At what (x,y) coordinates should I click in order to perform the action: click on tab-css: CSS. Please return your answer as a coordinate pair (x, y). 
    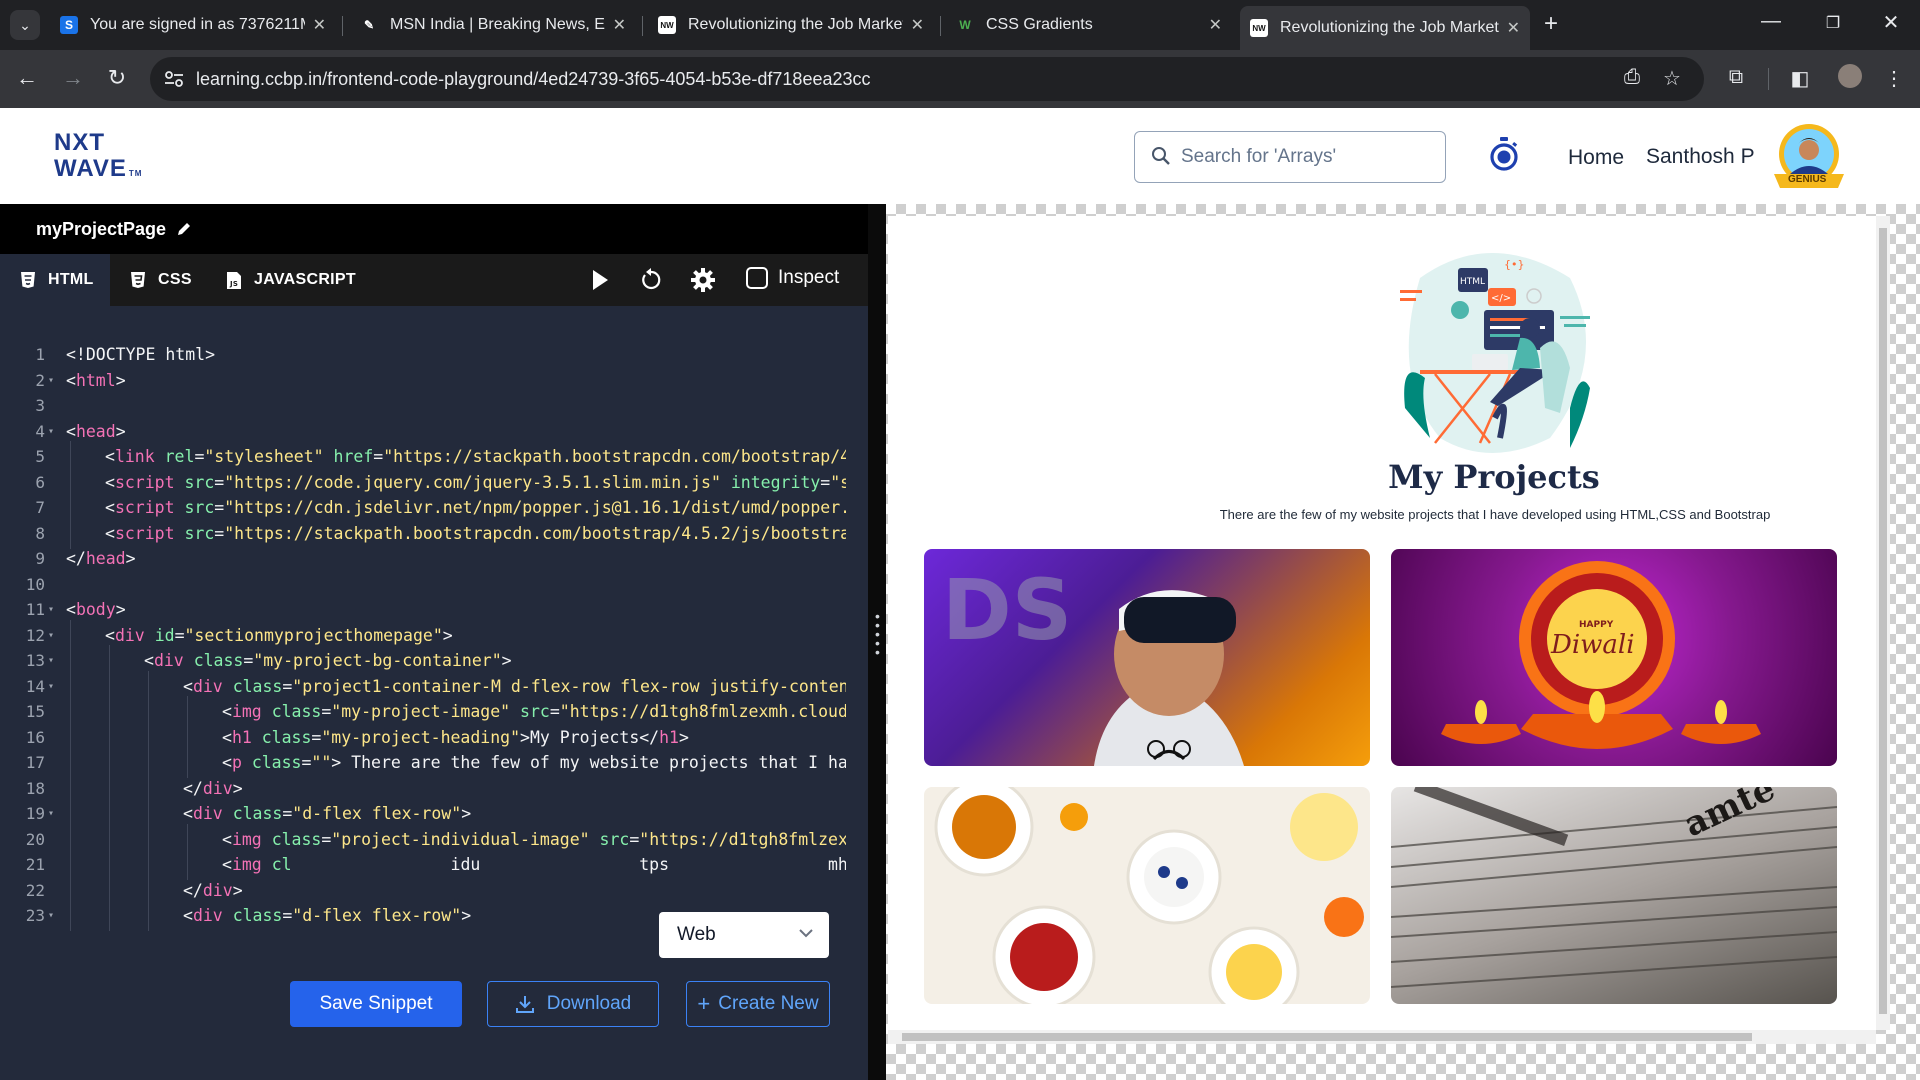
    Looking at the image, I should click on (160, 280).